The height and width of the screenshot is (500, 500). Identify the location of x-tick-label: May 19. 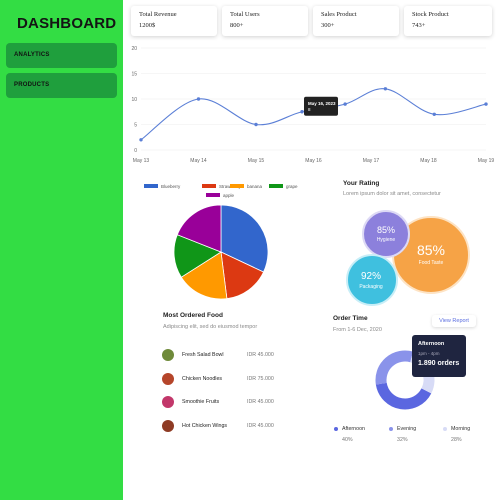
(486, 161).